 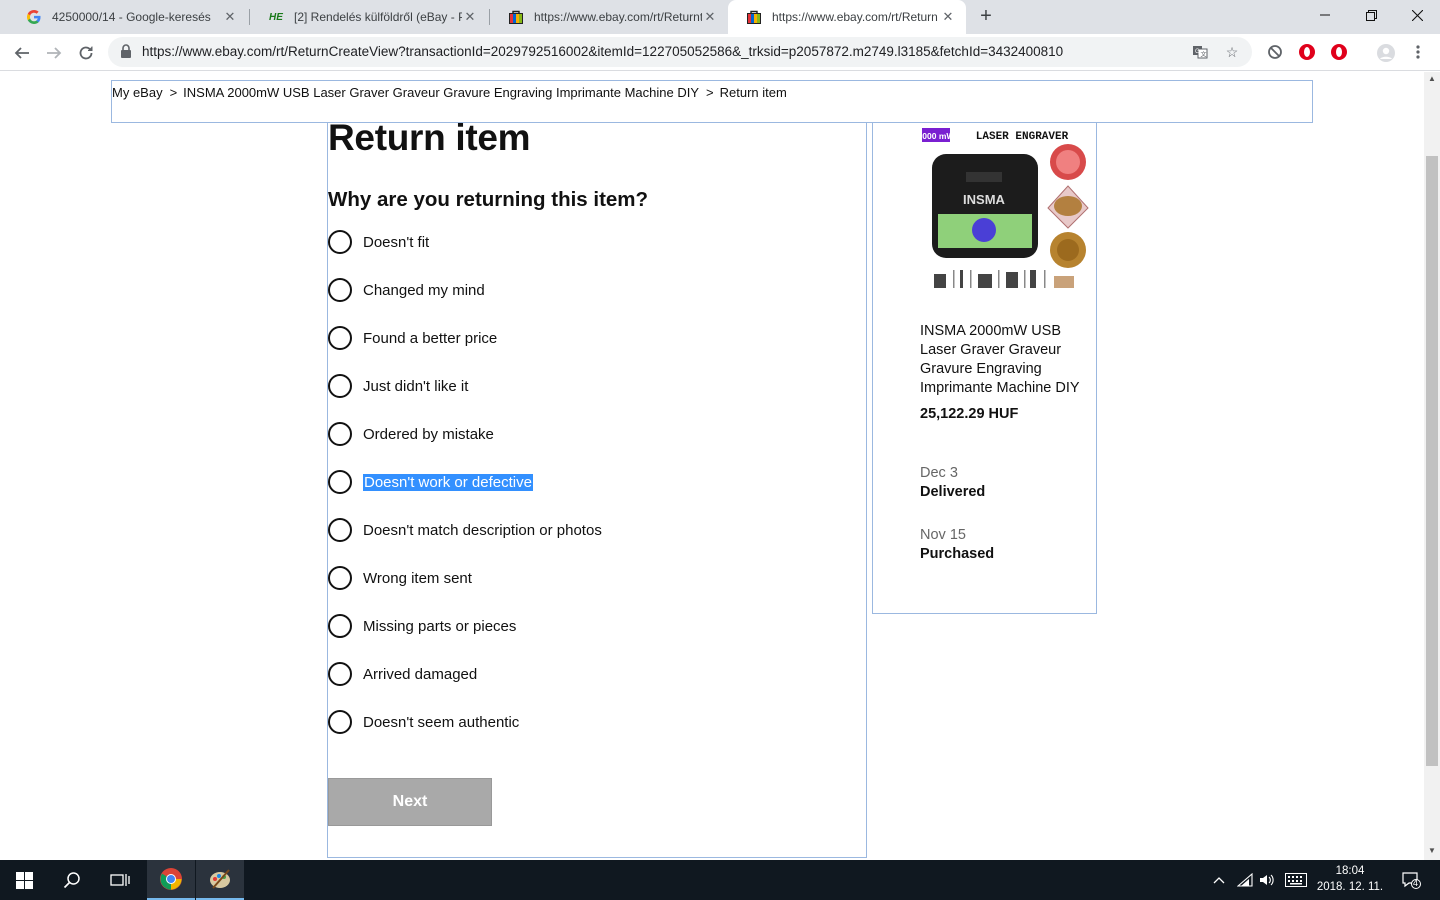 I want to click on notification-count: 4, so click(x=1416, y=883).